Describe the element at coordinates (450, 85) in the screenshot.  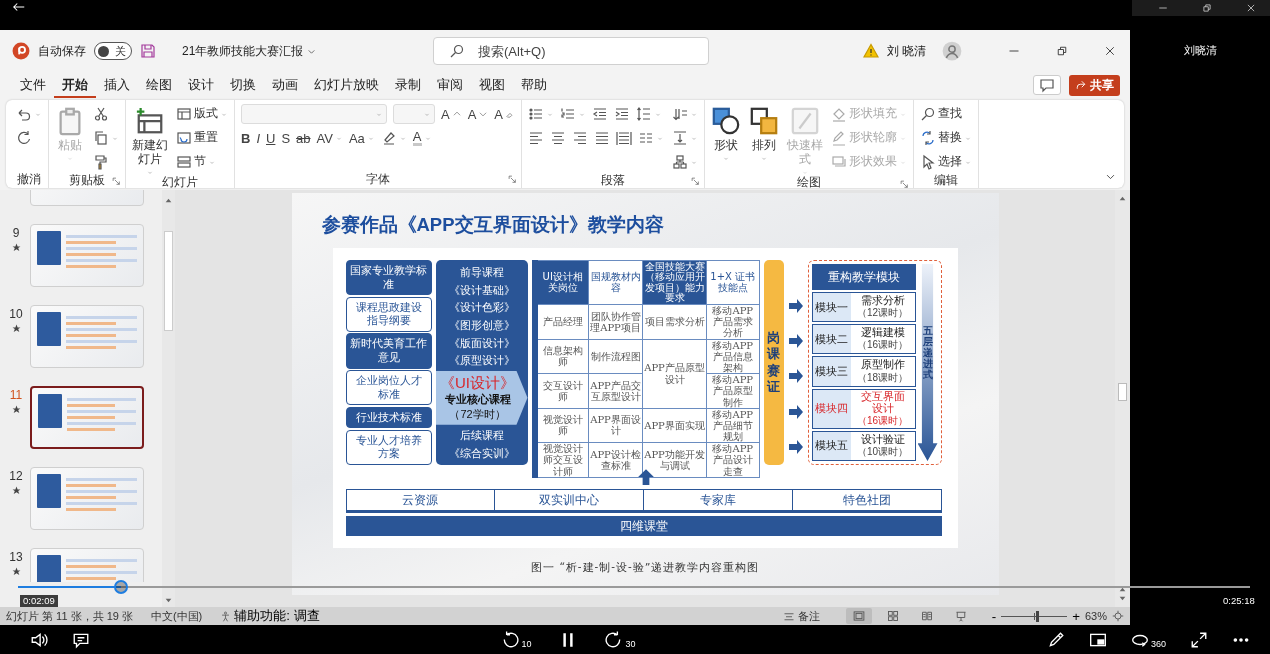
I see `menu-tab: 审阅` at that location.